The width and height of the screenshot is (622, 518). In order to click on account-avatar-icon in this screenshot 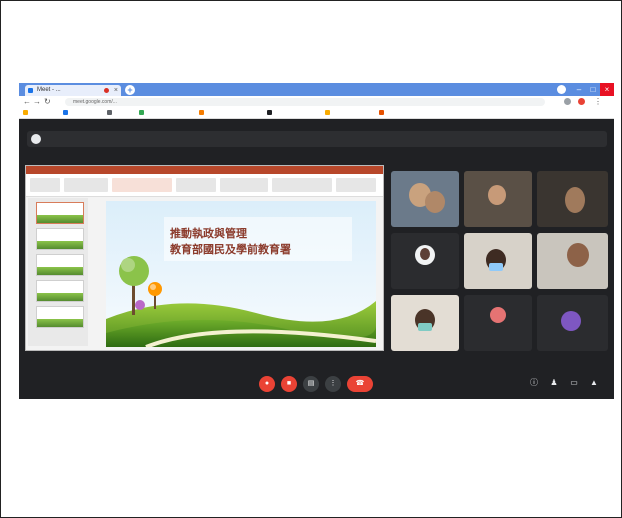, I will do `click(581, 101)`.